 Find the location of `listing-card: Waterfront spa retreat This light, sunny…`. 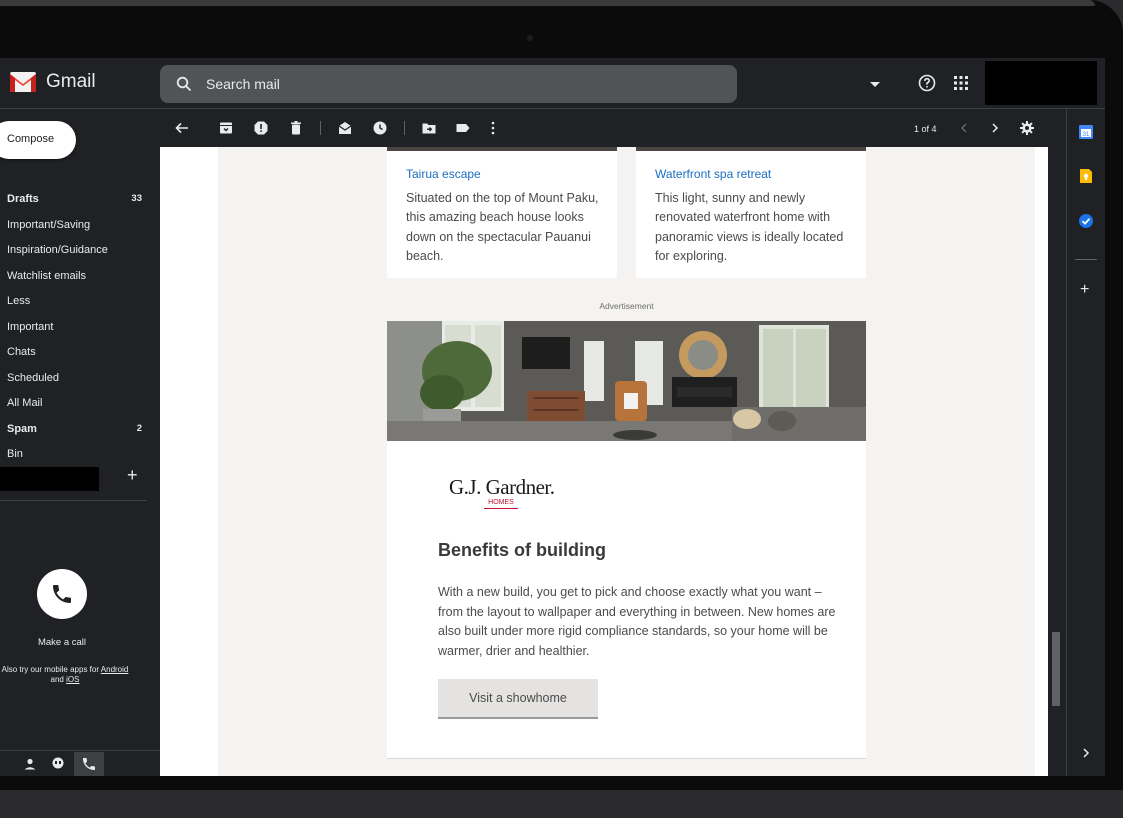

listing-card: Waterfront spa retreat This light, sunny… is located at coordinates (751, 212).